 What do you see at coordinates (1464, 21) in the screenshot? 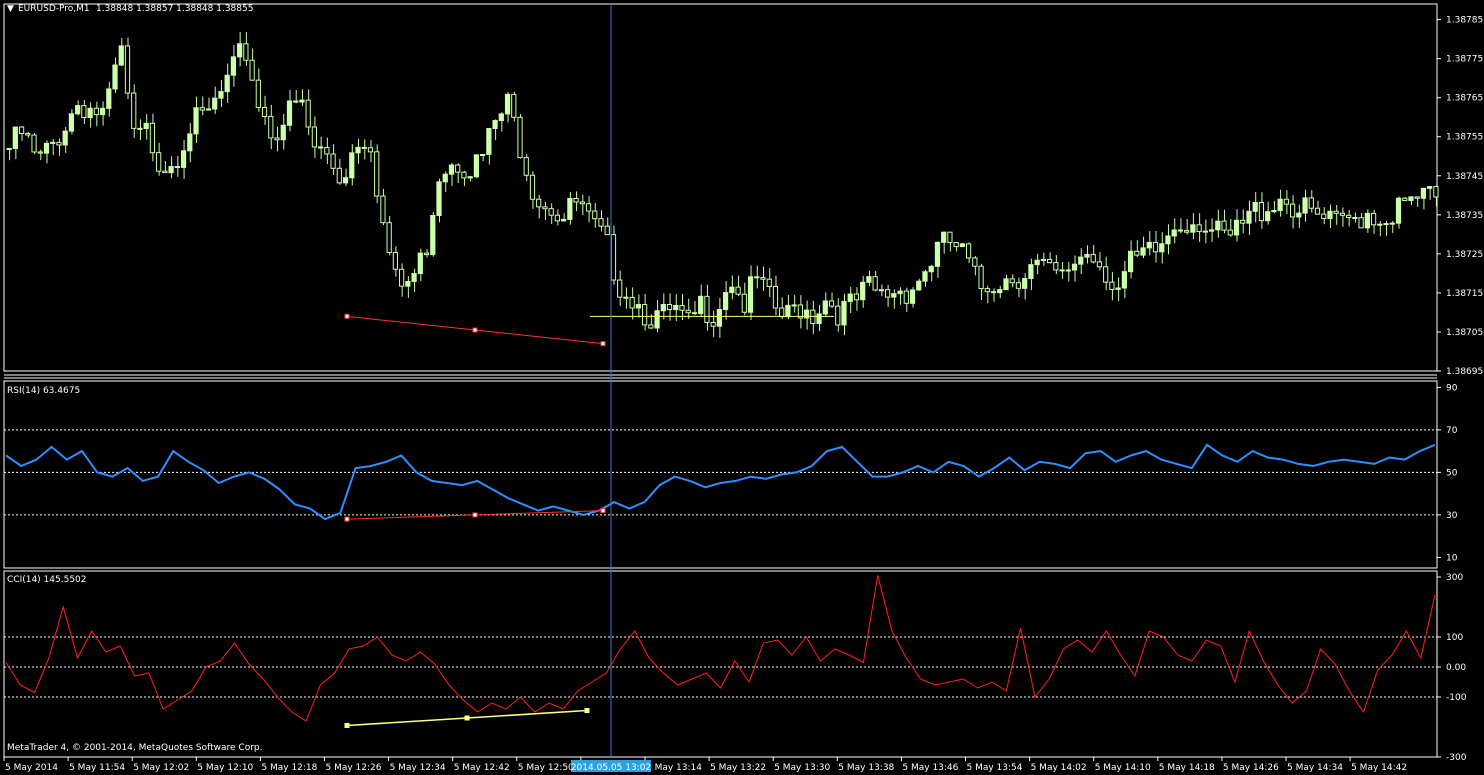
I see `price-y-tick-label: 1.38785` at bounding box center [1464, 21].